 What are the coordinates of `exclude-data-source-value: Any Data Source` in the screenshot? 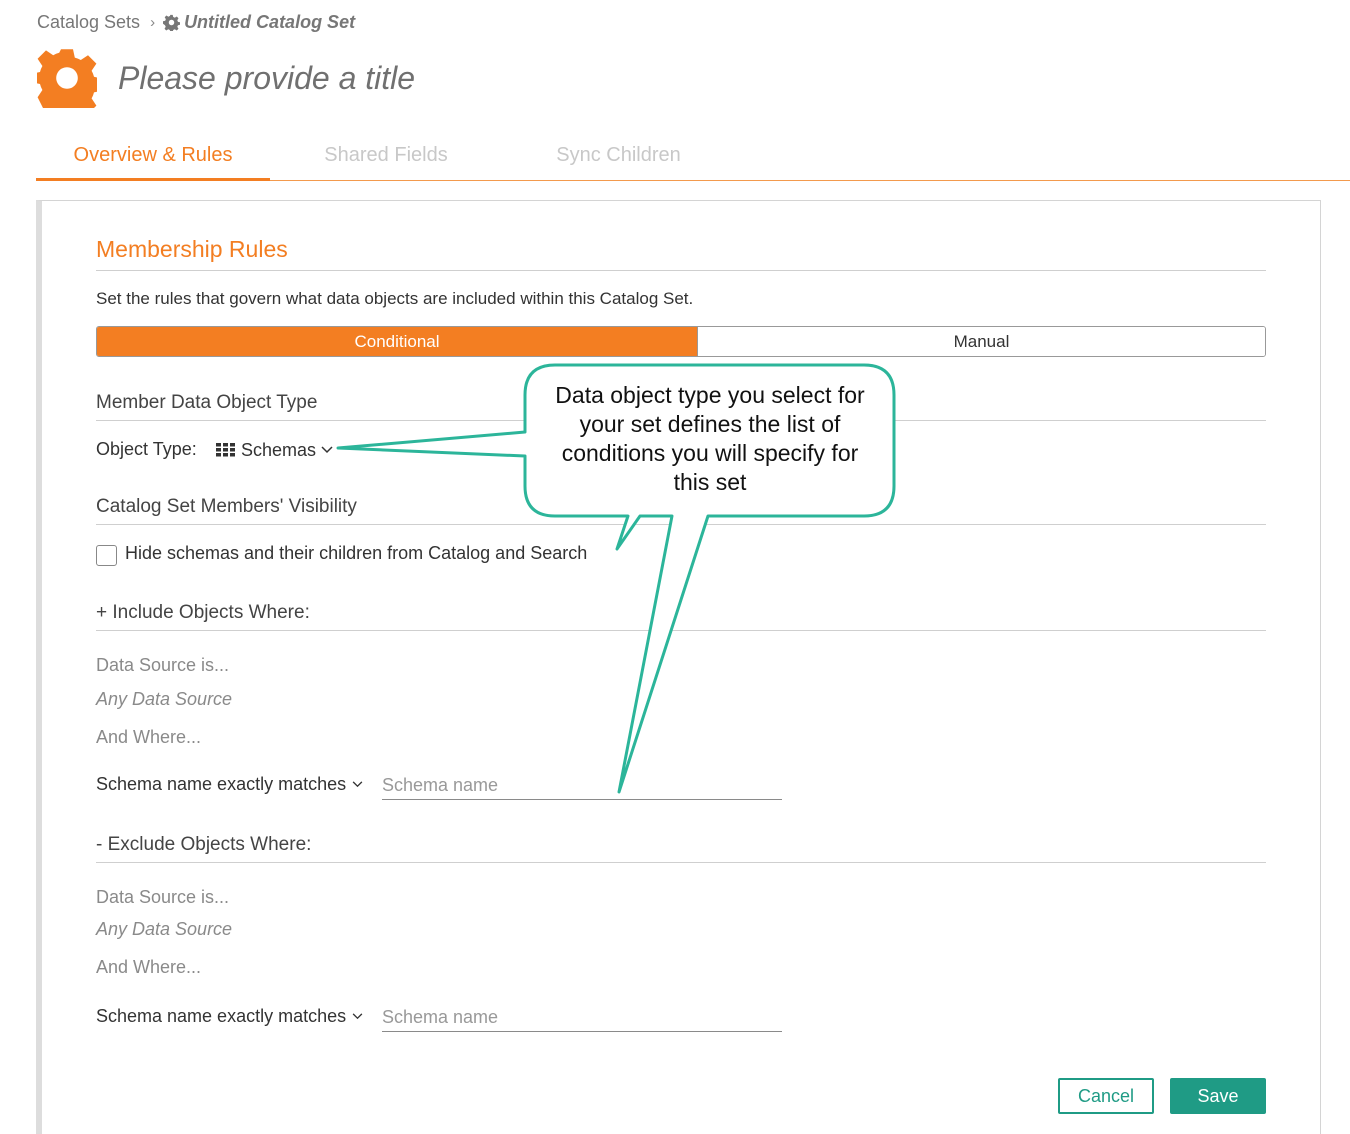 It's located at (164, 929).